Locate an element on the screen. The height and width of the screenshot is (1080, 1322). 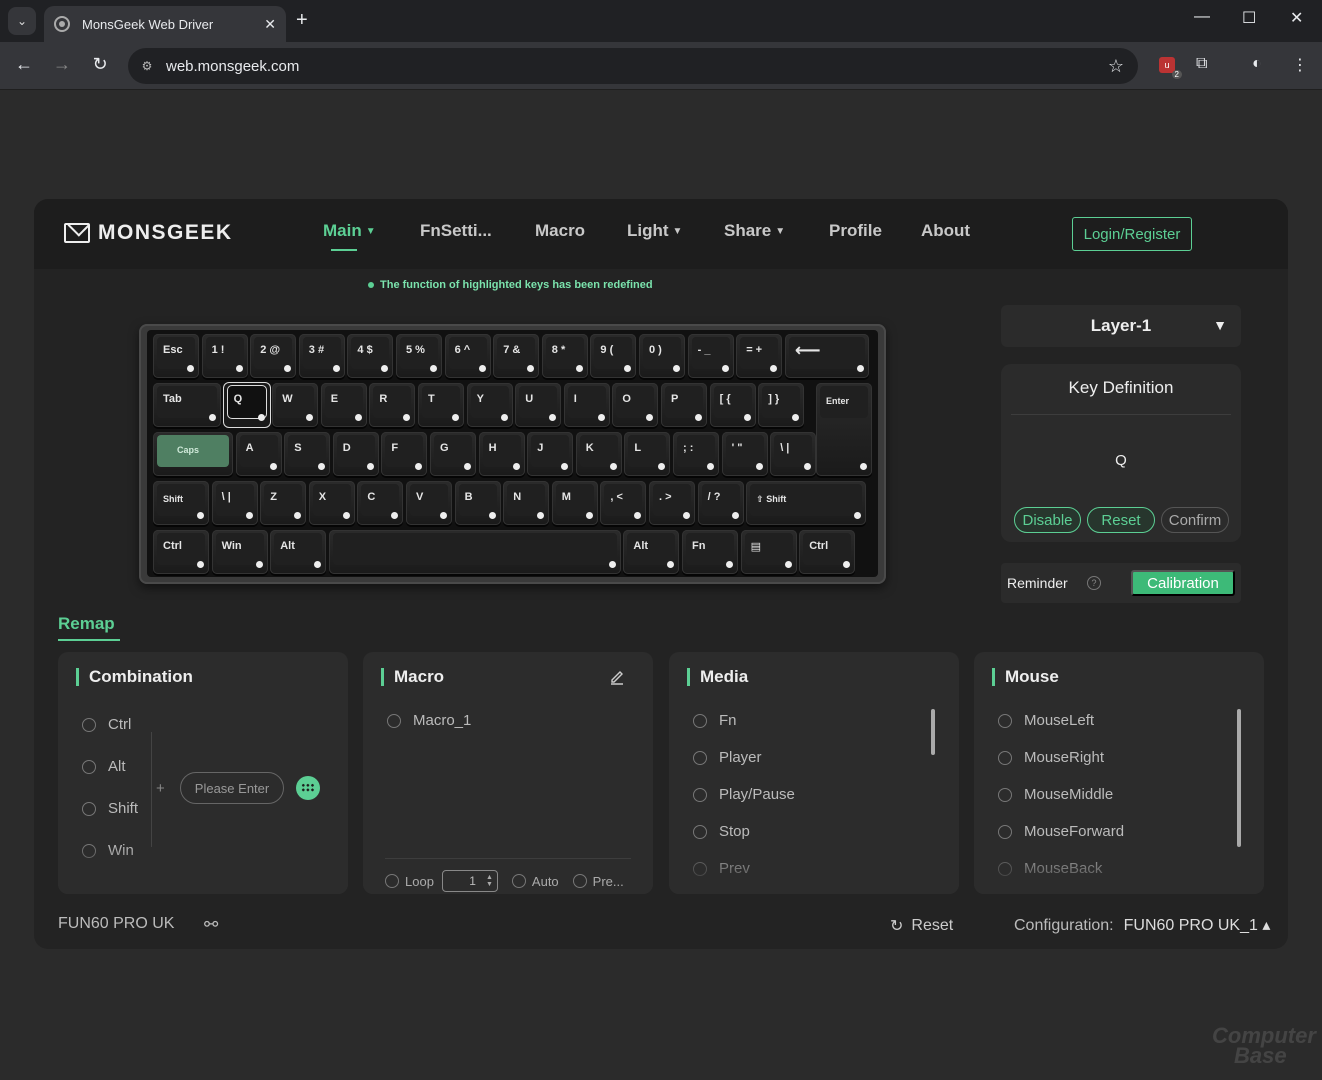
key-symbol: = + is located at coordinates (759, 356).